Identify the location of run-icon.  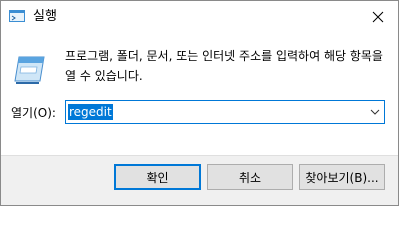
(17, 16).